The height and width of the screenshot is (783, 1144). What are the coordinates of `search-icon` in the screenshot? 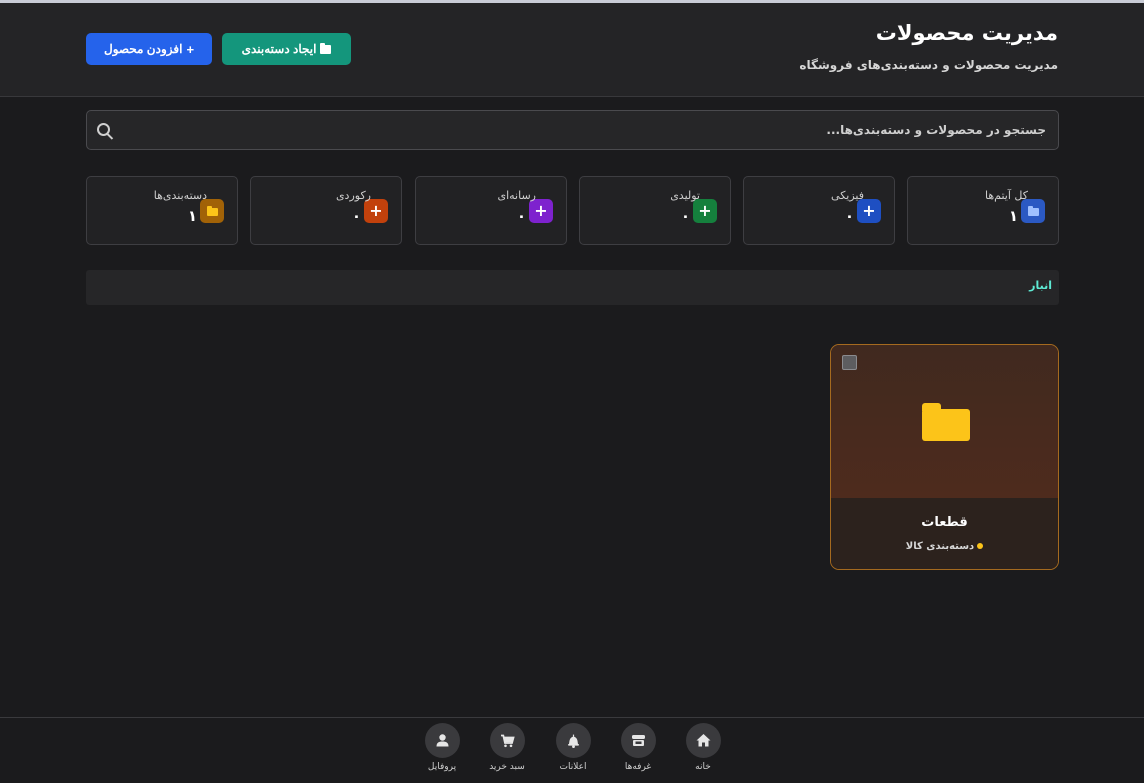 It's located at (103, 129).